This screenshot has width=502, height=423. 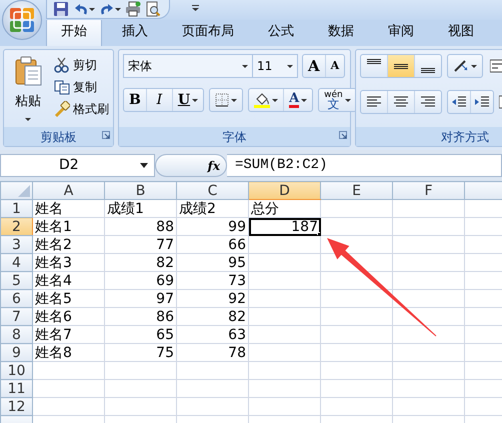 What do you see at coordinates (81, 109) in the screenshot?
I see `format-painter-button: 格式刷` at bounding box center [81, 109].